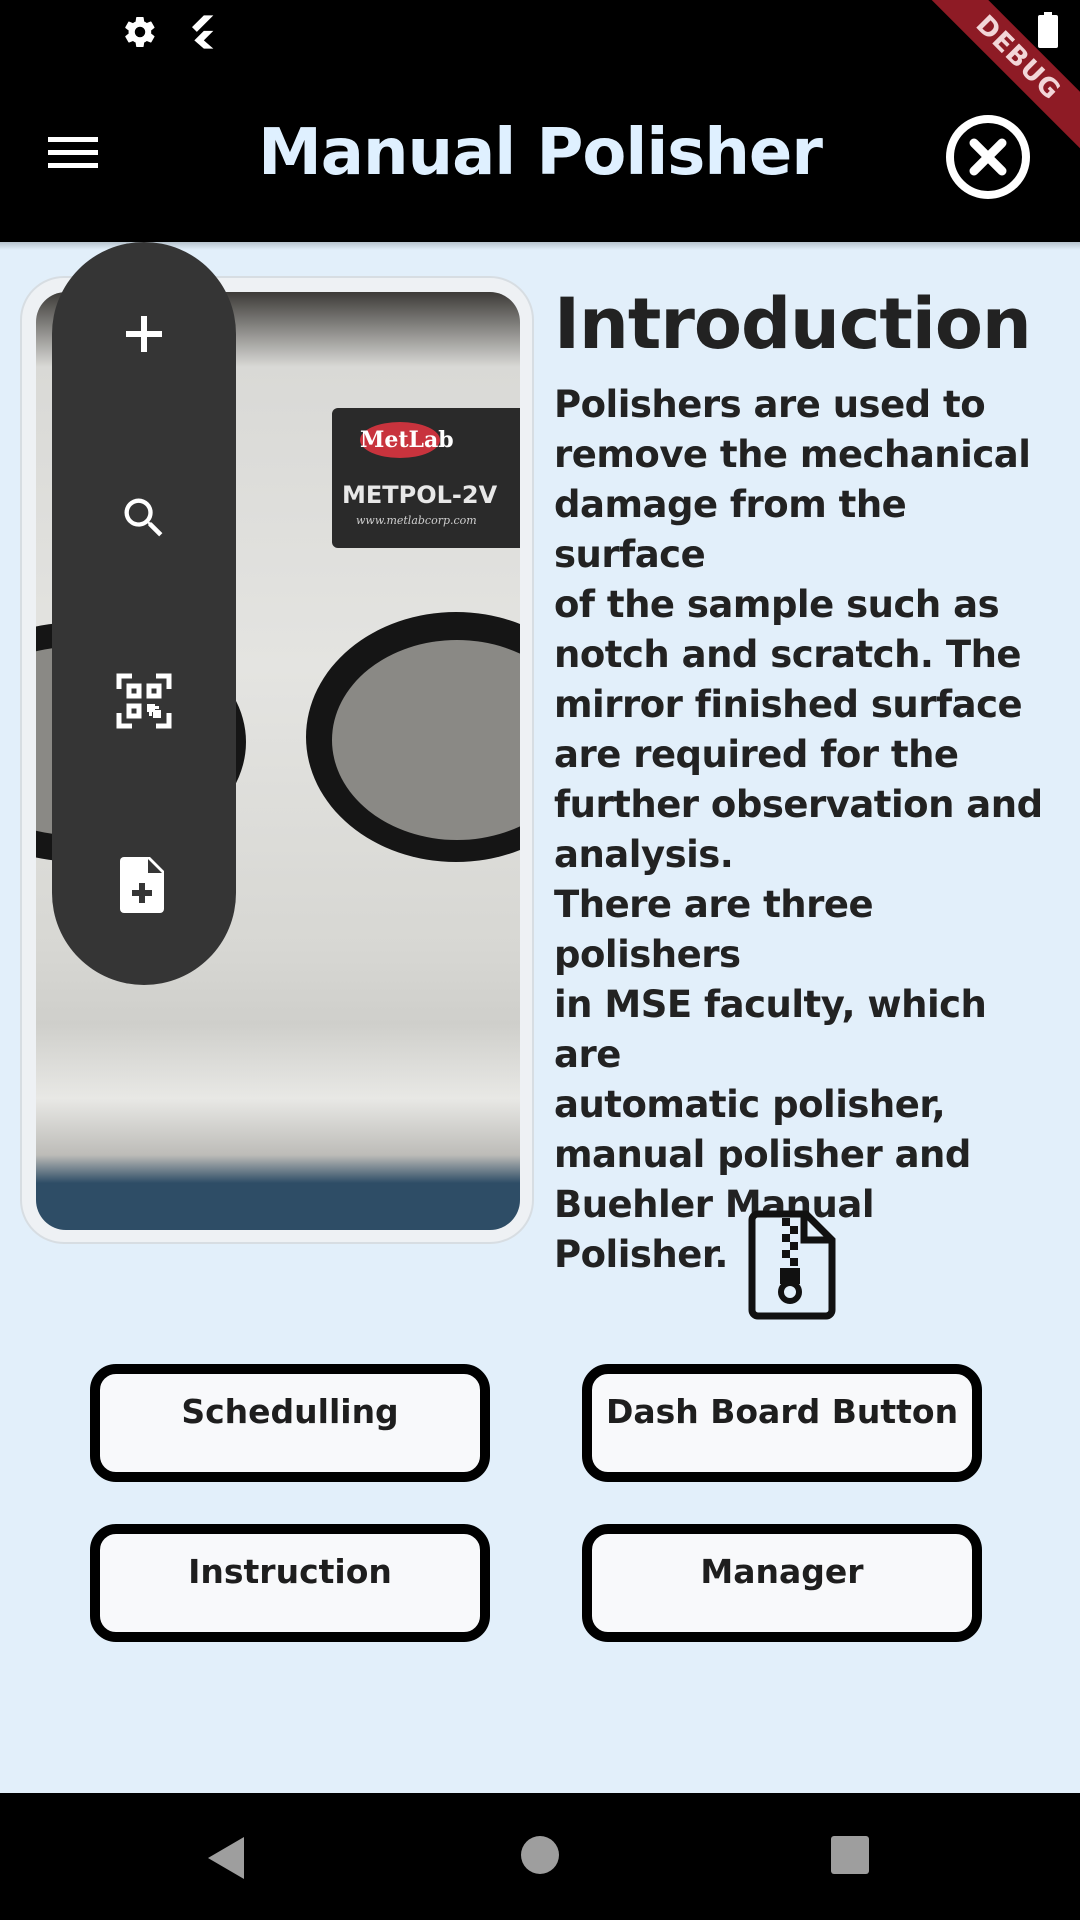 The height and width of the screenshot is (1920, 1080). I want to click on intro-heading: Introduction, so click(793, 324).